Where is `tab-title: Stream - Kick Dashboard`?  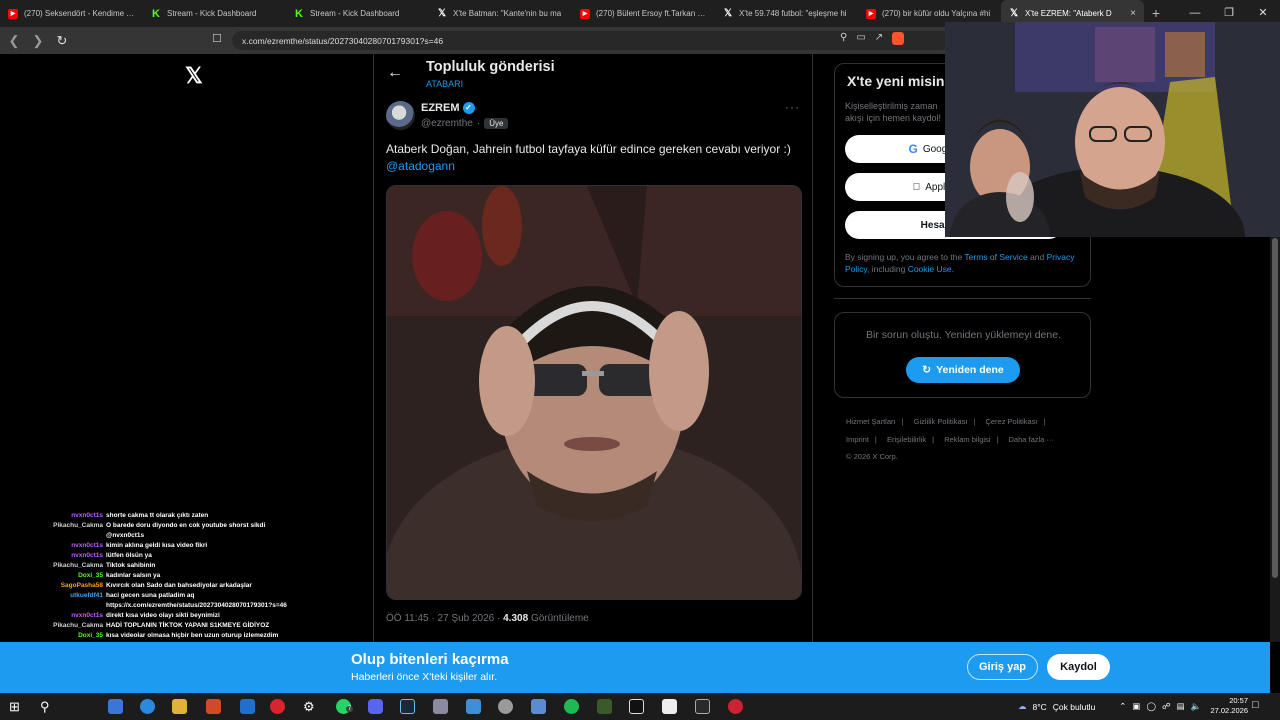 tab-title: Stream - Kick Dashboard is located at coordinates (355, 13).